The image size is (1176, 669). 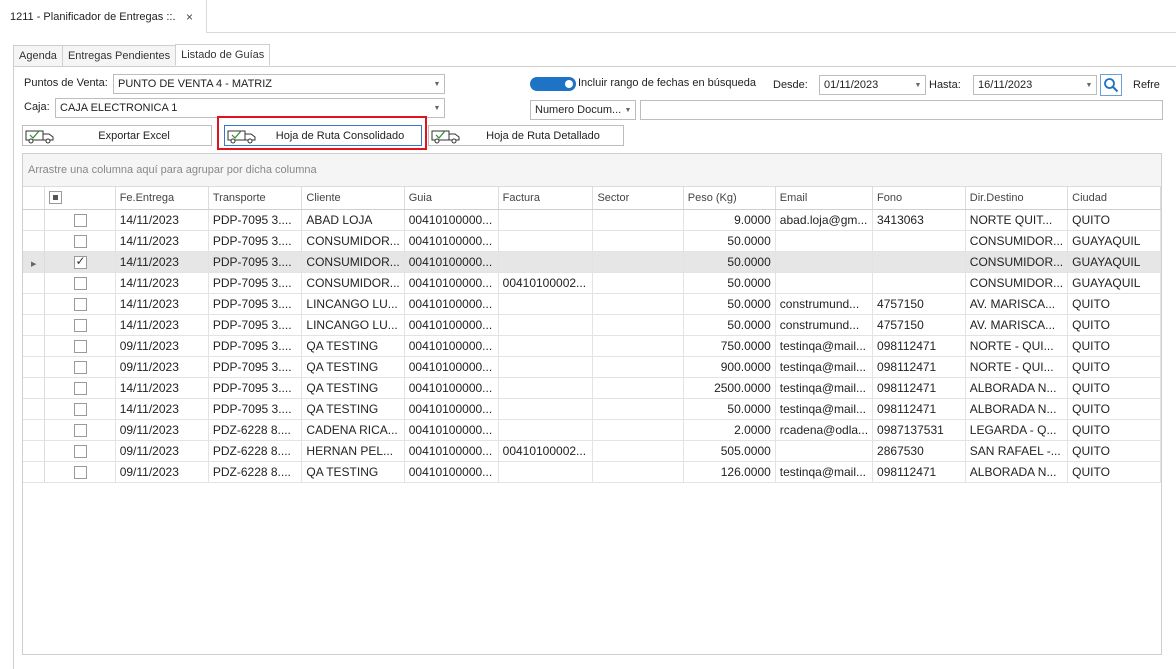 I want to click on document-tab: 1211 - Planificador de Entregas ::. ×, so click(x=103, y=16).